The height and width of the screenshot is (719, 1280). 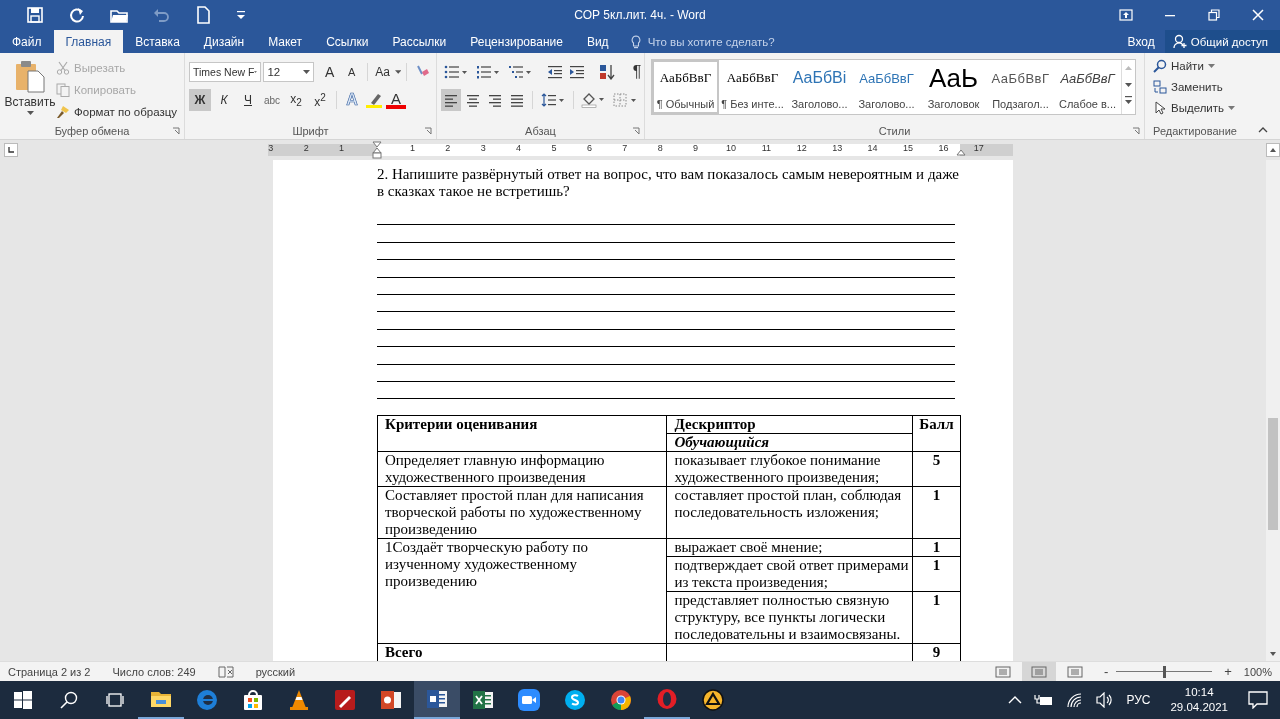 What do you see at coordinates (801, 148) in the screenshot?
I see `ruler-number: 12` at bounding box center [801, 148].